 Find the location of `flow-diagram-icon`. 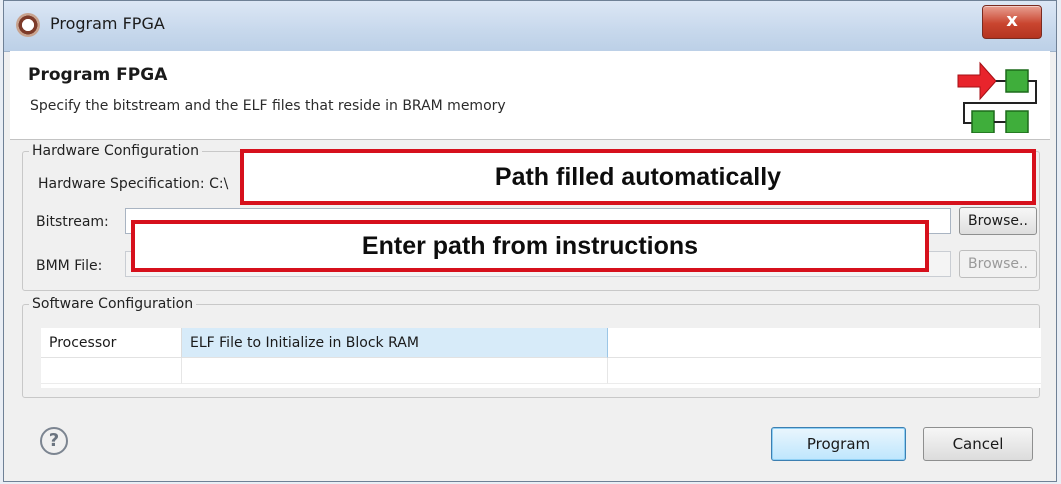

flow-diagram-icon is located at coordinates (997, 97).